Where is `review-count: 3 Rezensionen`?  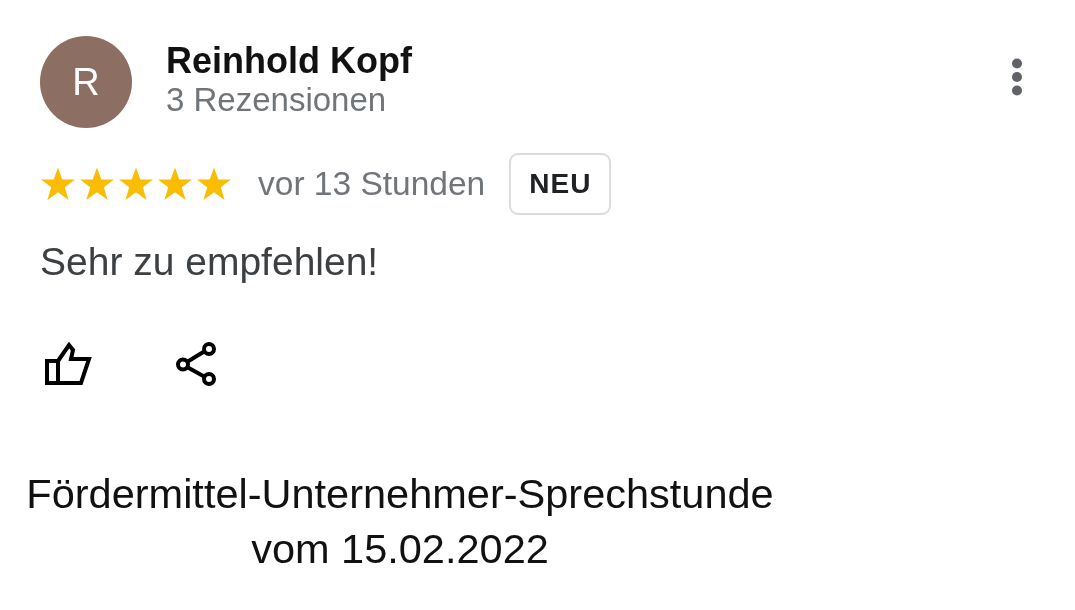 review-count: 3 Rezensionen is located at coordinates (277, 100).